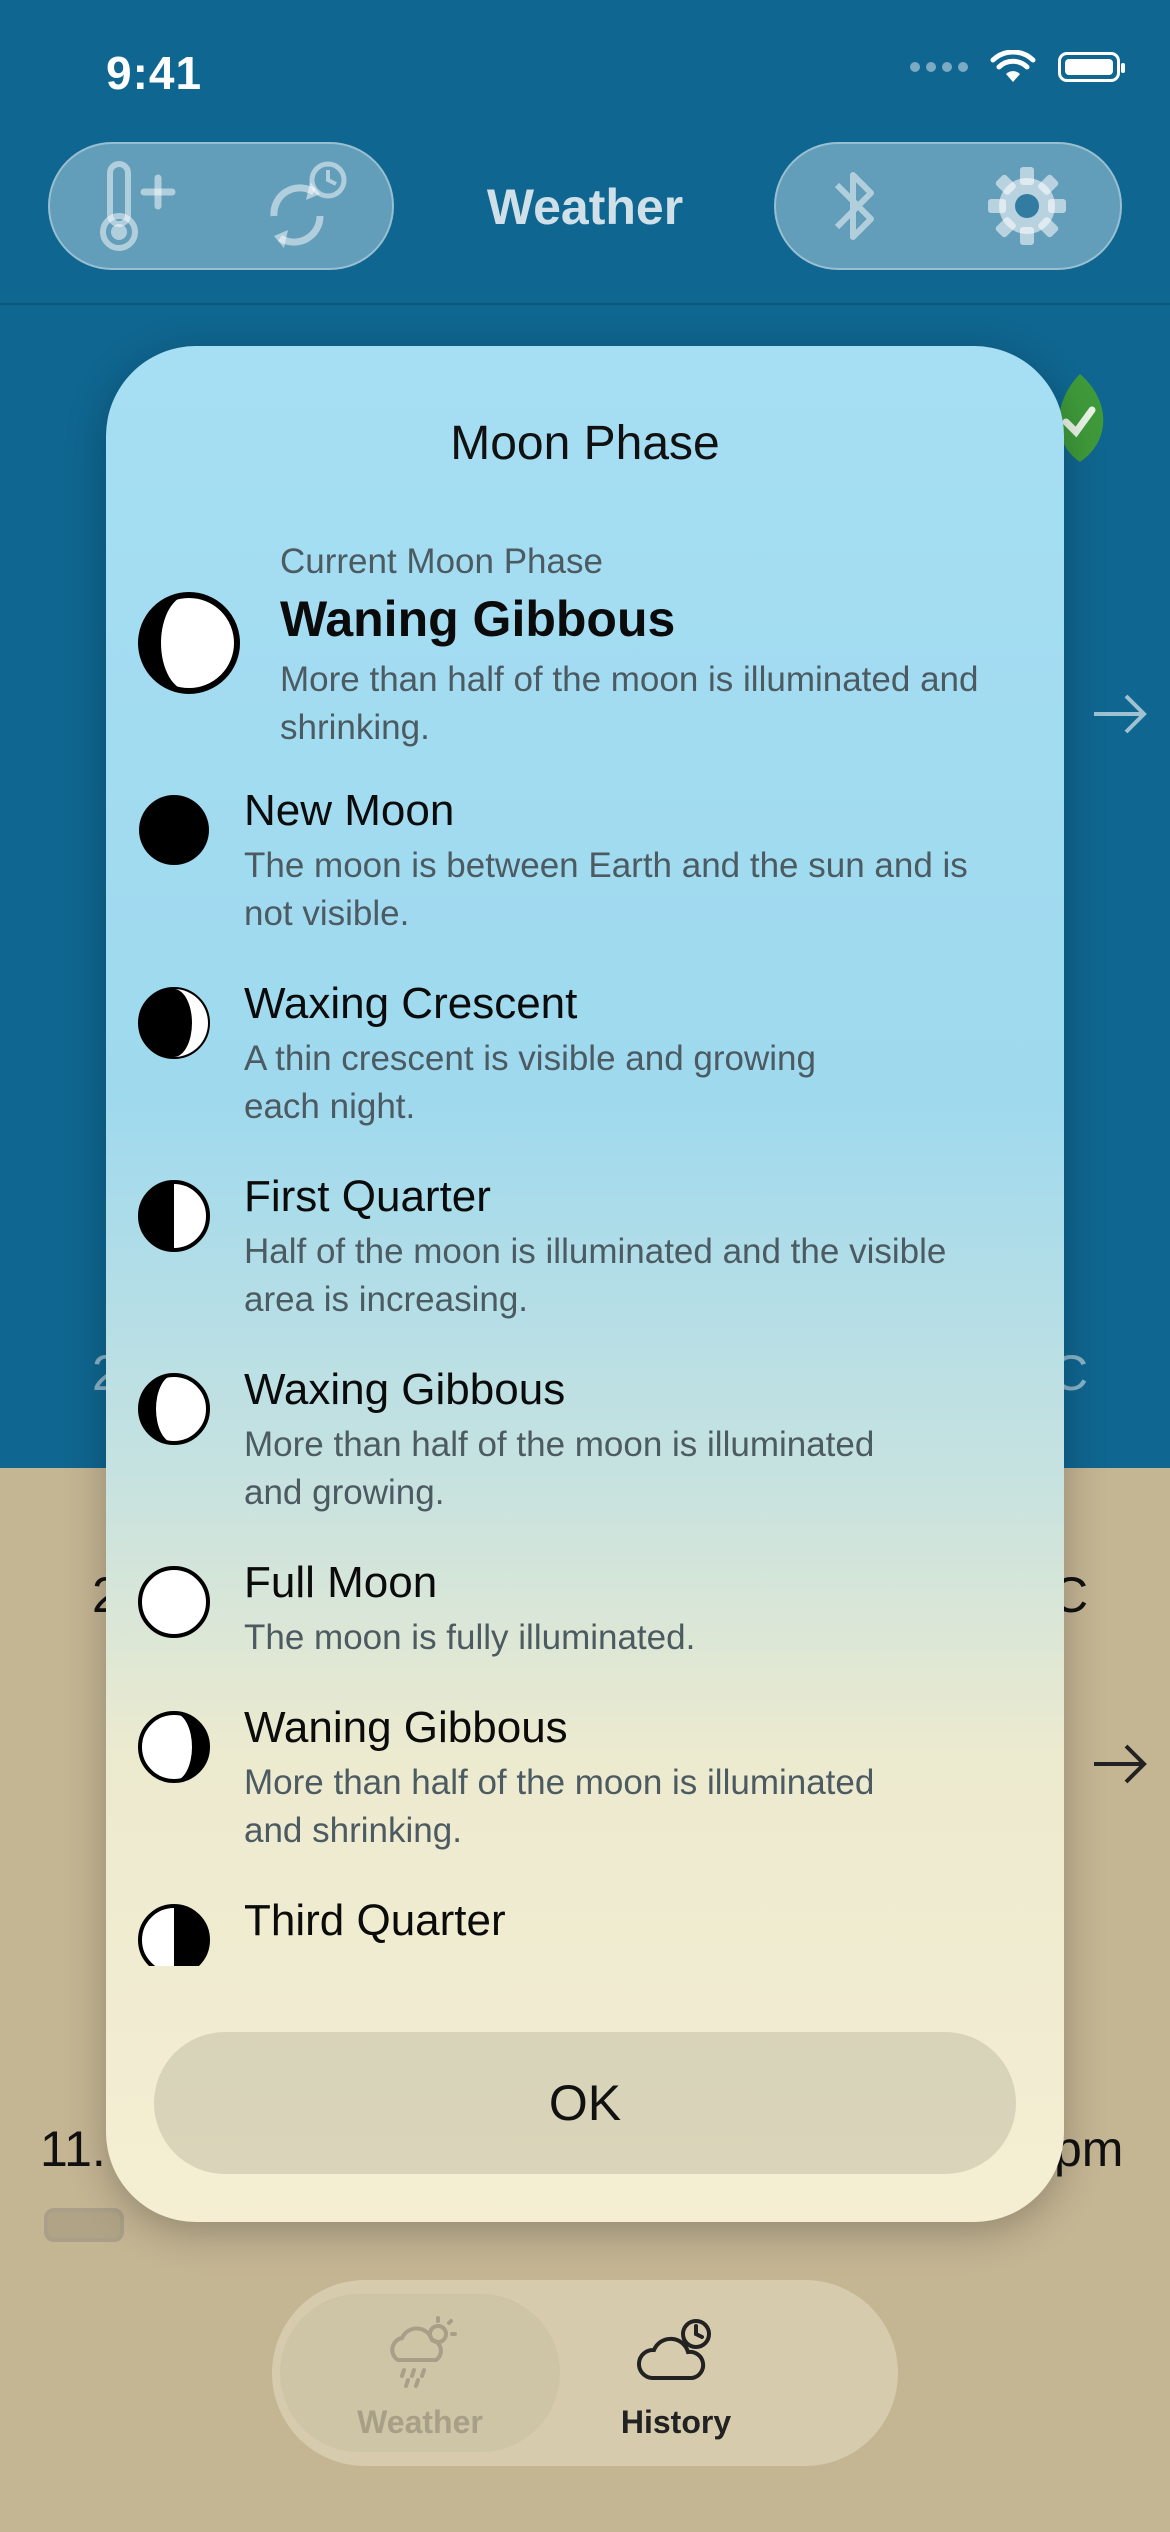 The width and height of the screenshot is (1170, 2532). I want to click on cloud-clock-icon, so click(673, 2349).